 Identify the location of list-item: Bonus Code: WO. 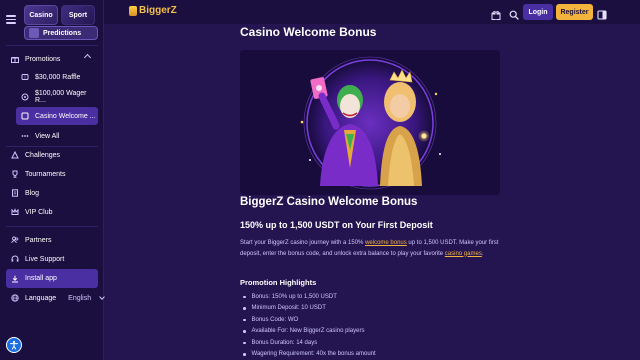
(371, 320).